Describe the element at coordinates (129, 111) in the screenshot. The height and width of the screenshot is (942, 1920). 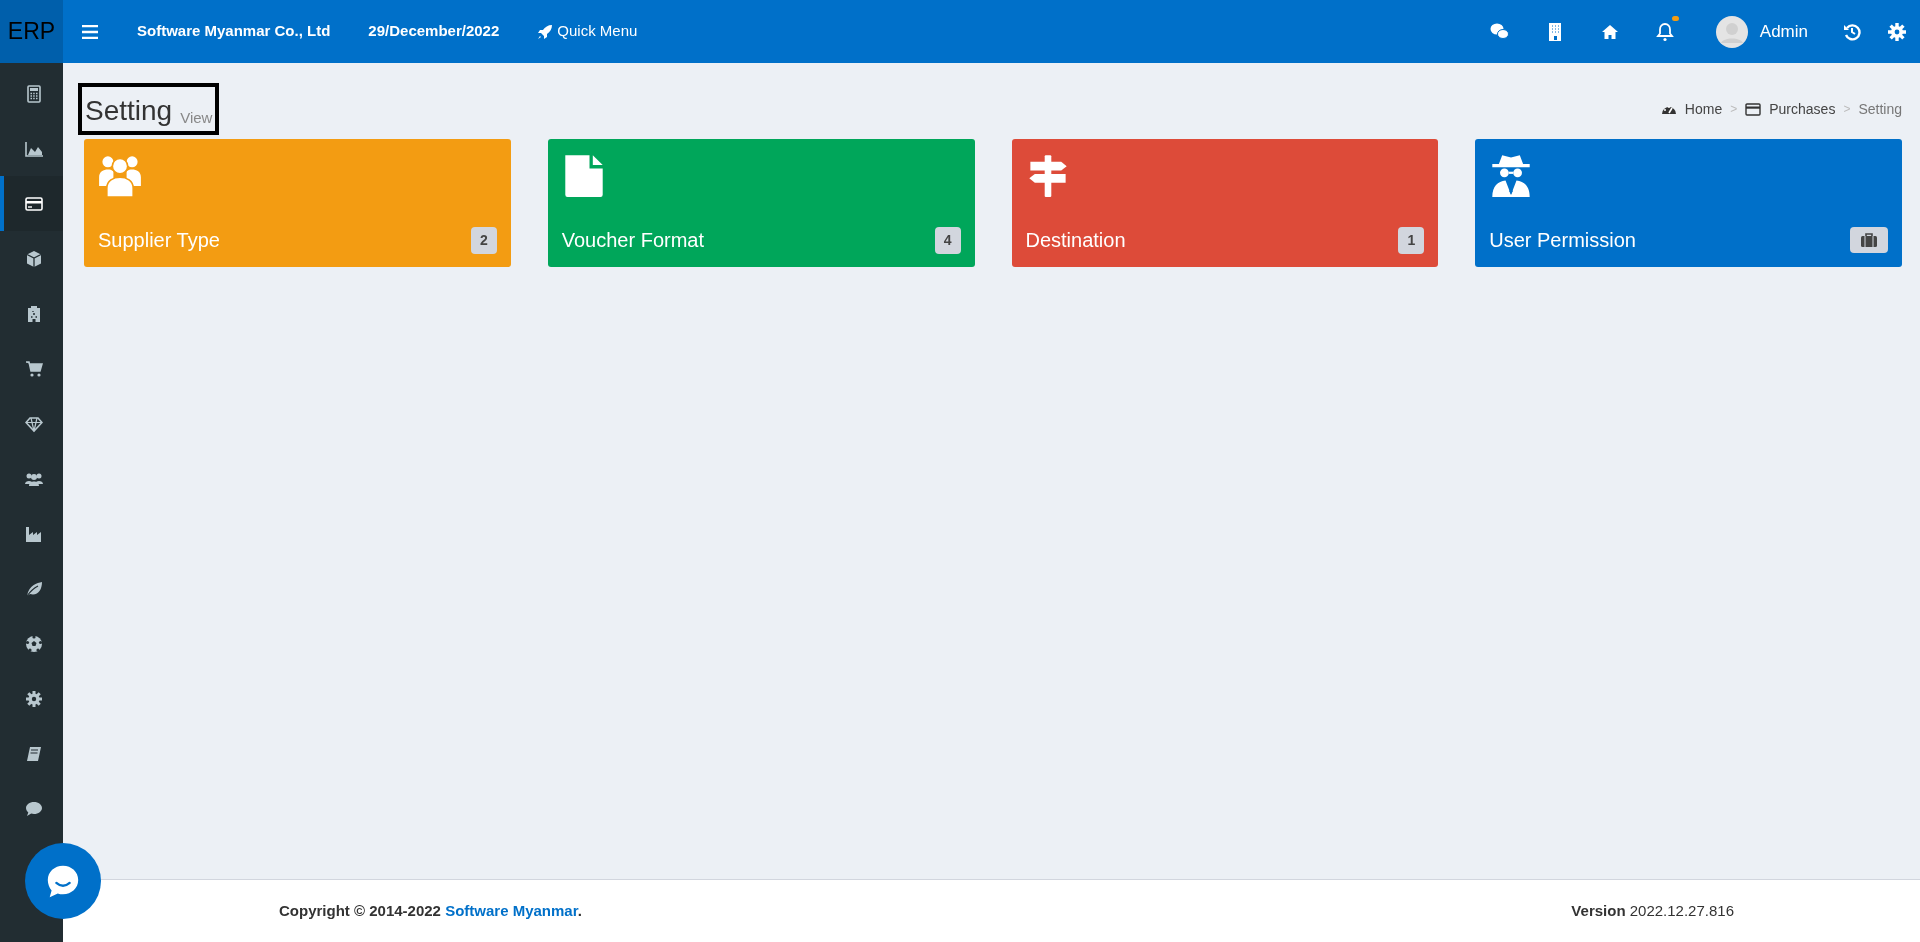
I see `page-title: Setting` at that location.